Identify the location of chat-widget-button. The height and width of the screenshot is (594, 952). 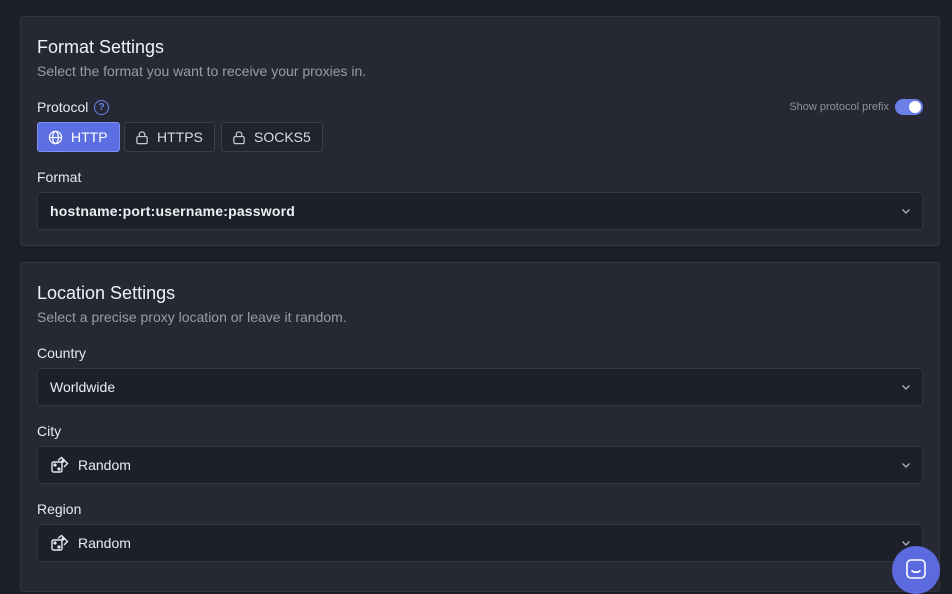
(916, 570).